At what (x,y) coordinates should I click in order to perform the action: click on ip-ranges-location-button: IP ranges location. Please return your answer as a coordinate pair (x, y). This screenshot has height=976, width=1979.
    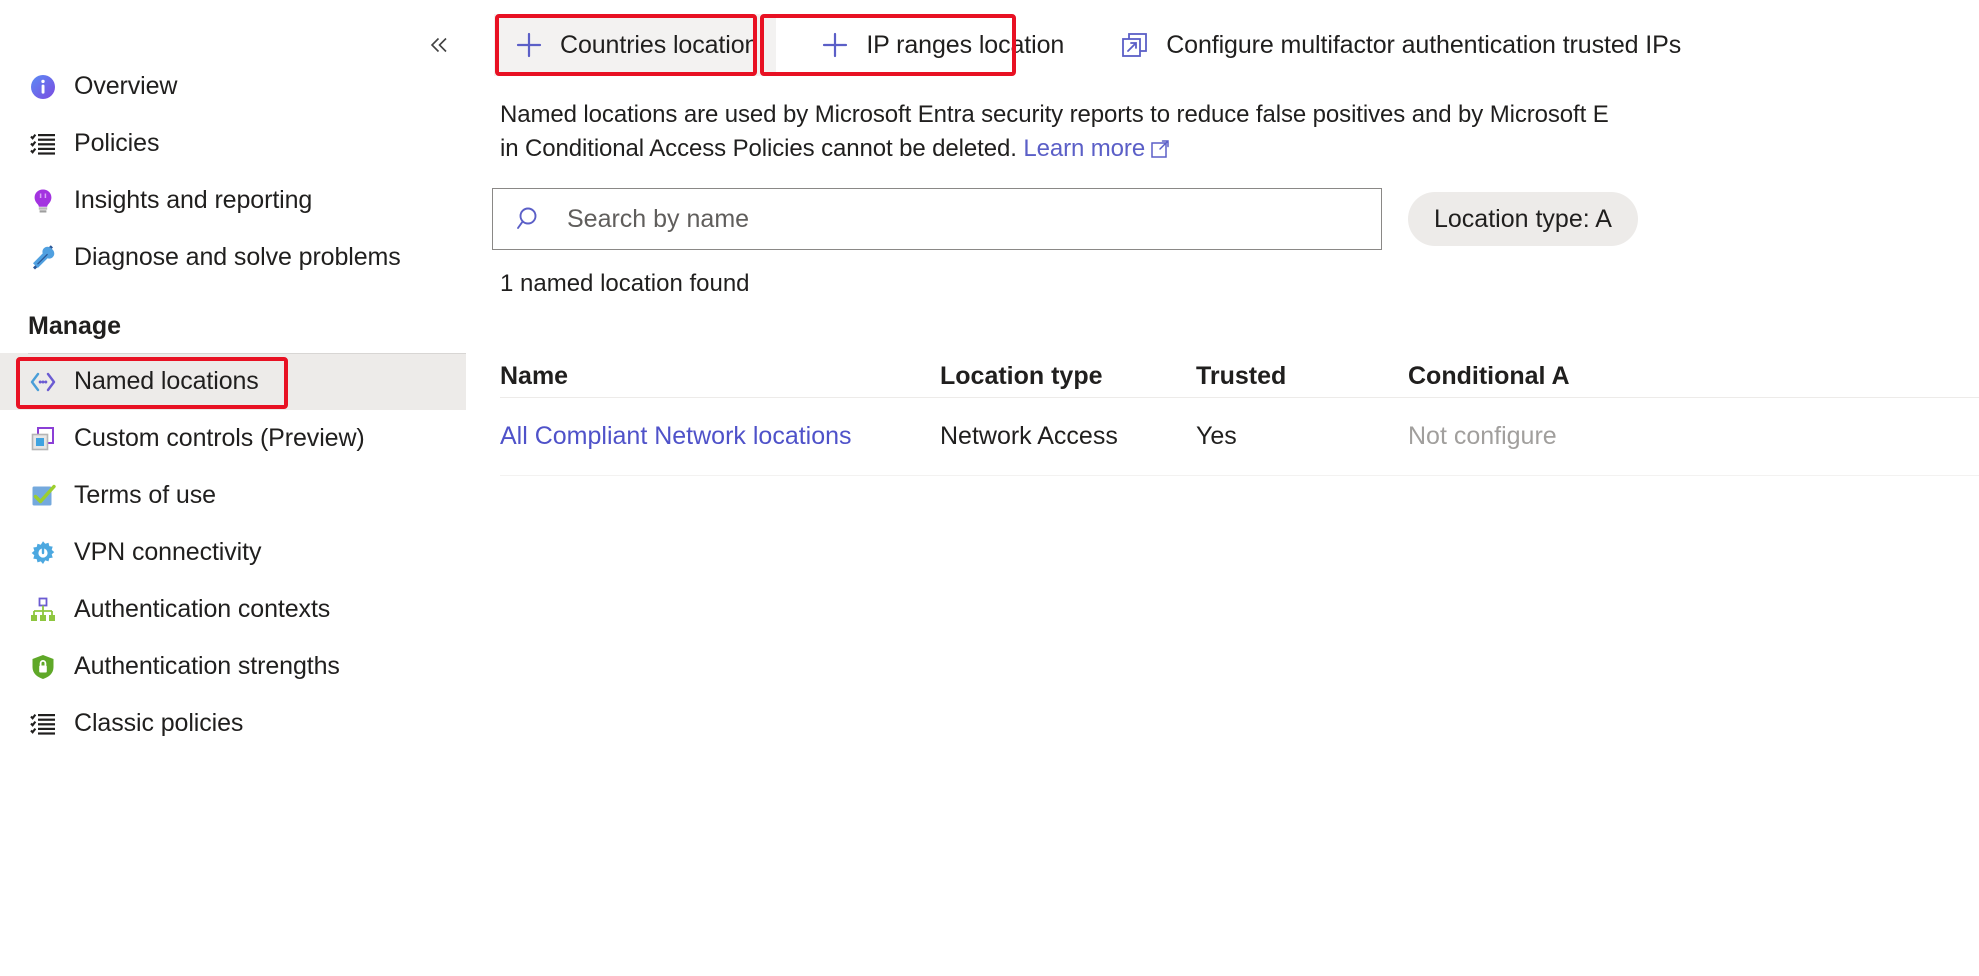
    Looking at the image, I should click on (941, 45).